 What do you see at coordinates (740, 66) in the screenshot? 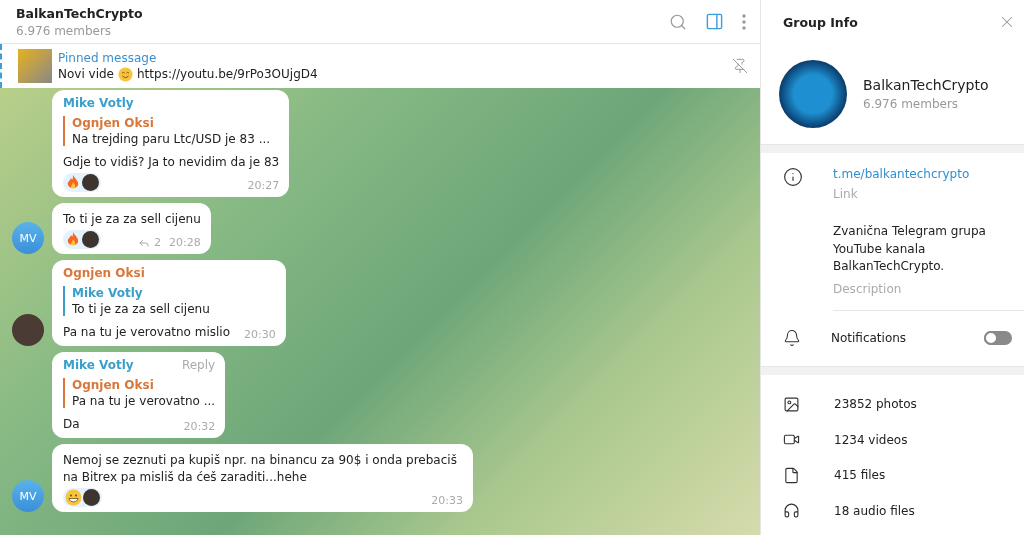
I see `unpin-button` at bounding box center [740, 66].